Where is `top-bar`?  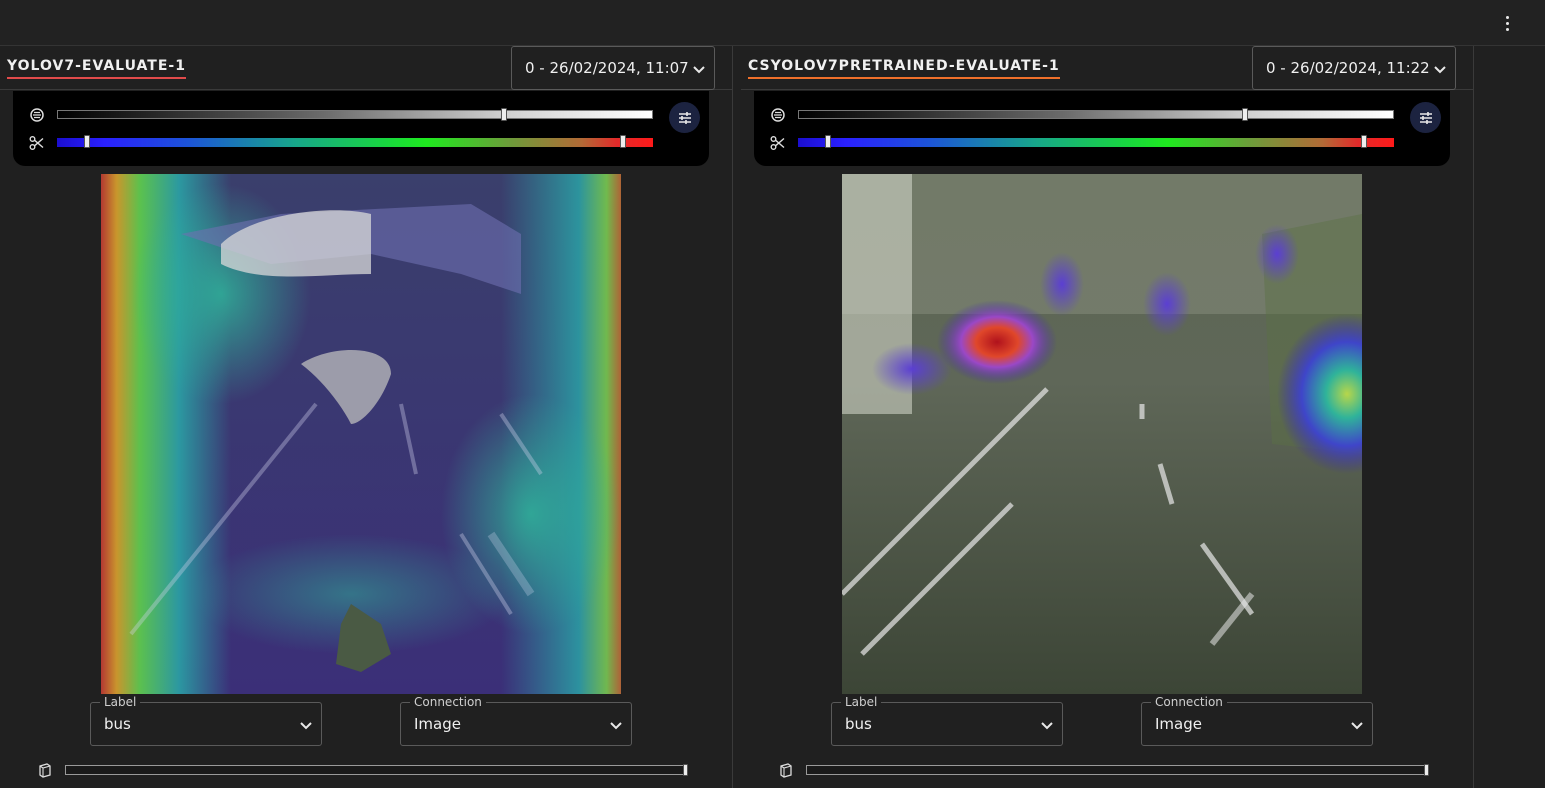 top-bar is located at coordinates (772, 23).